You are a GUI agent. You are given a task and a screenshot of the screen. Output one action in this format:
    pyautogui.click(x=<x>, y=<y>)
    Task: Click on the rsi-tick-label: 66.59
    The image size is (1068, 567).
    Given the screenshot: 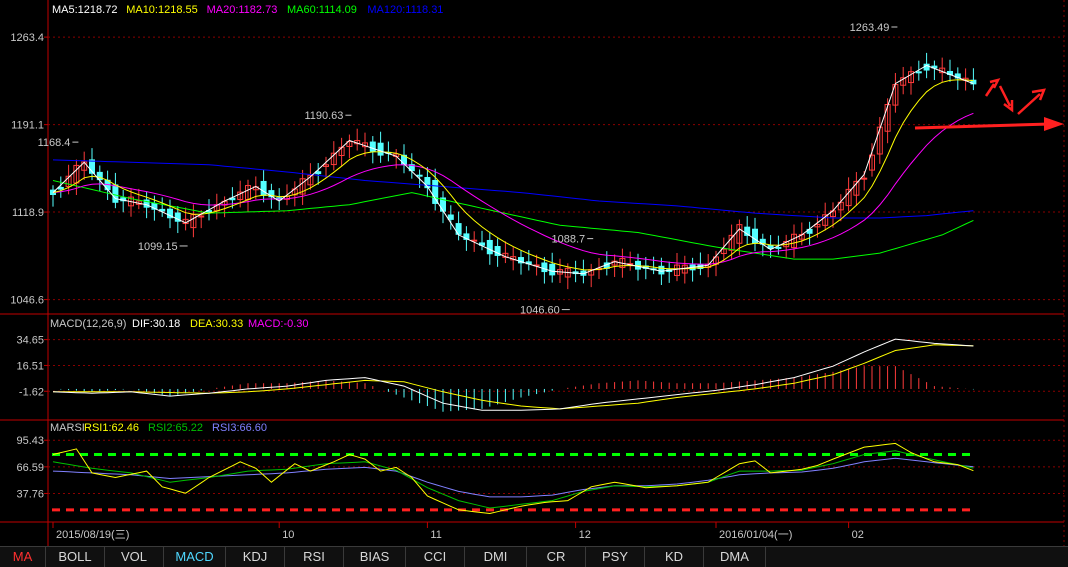 What is the action you would take?
    pyautogui.click(x=30, y=468)
    